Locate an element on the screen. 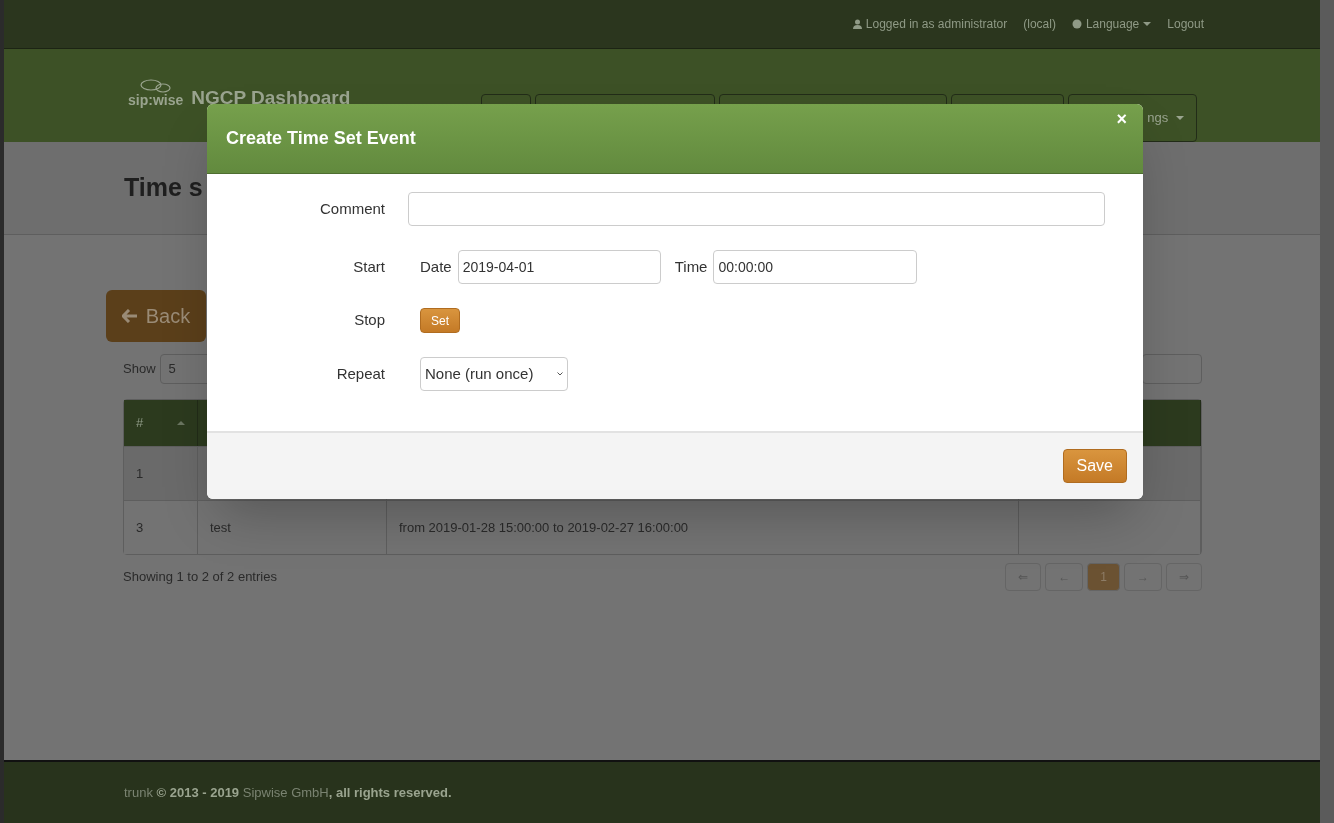 The image size is (1334, 823). field-label: Repeat is located at coordinates (360, 373).